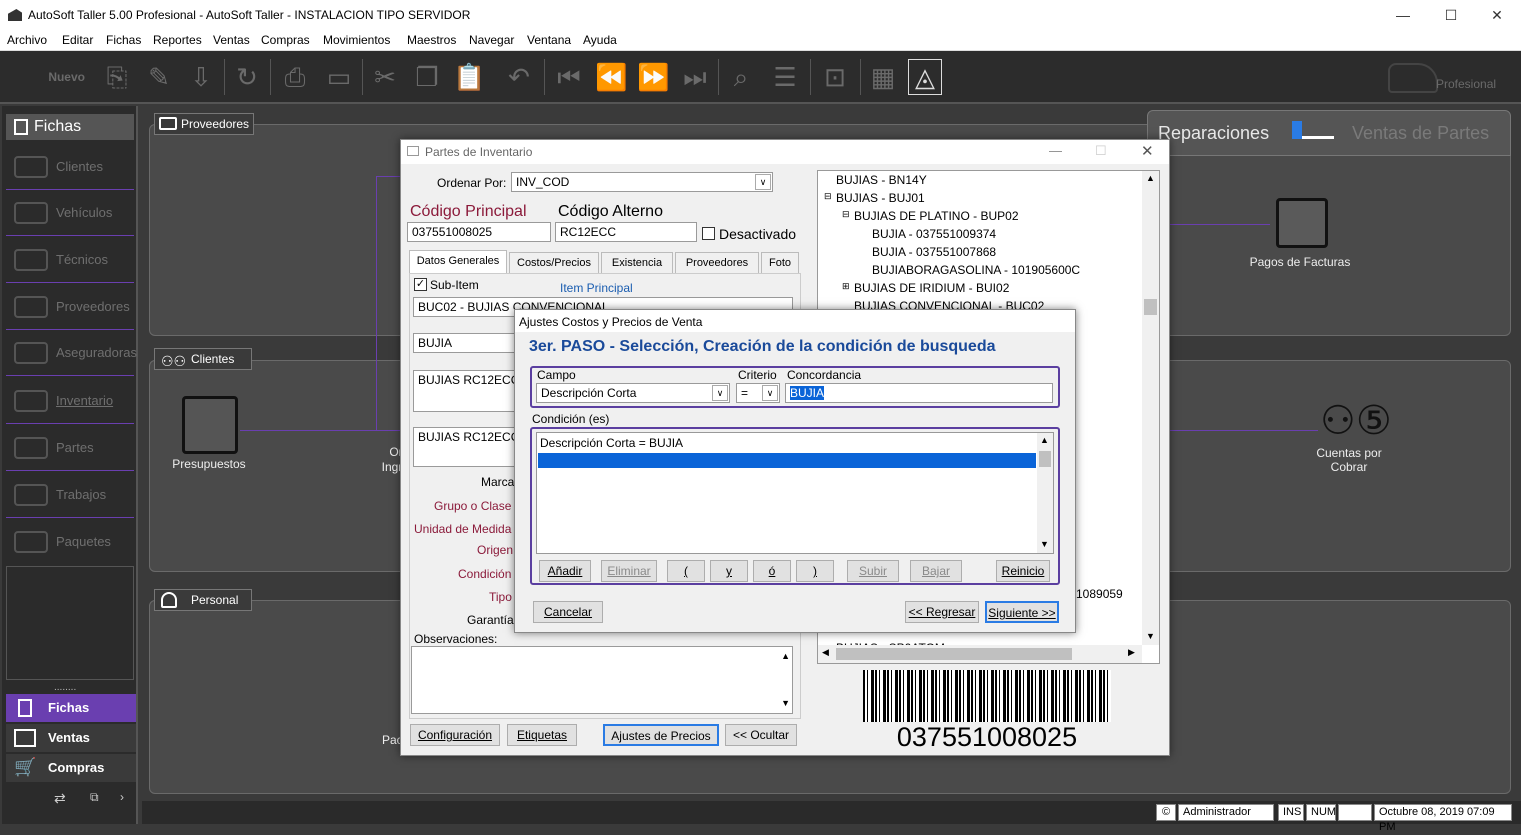  Describe the element at coordinates (815, 571) in the screenshot. I see `paren-close-button: )` at that location.